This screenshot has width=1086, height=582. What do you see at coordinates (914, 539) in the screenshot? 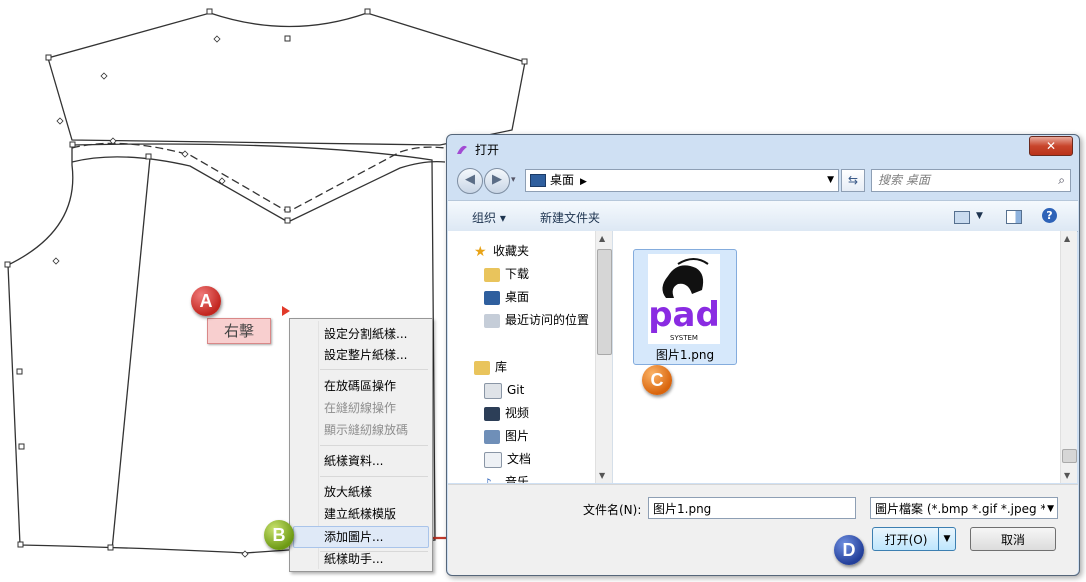
I see `open-button: 打开(O) ▼` at bounding box center [914, 539].